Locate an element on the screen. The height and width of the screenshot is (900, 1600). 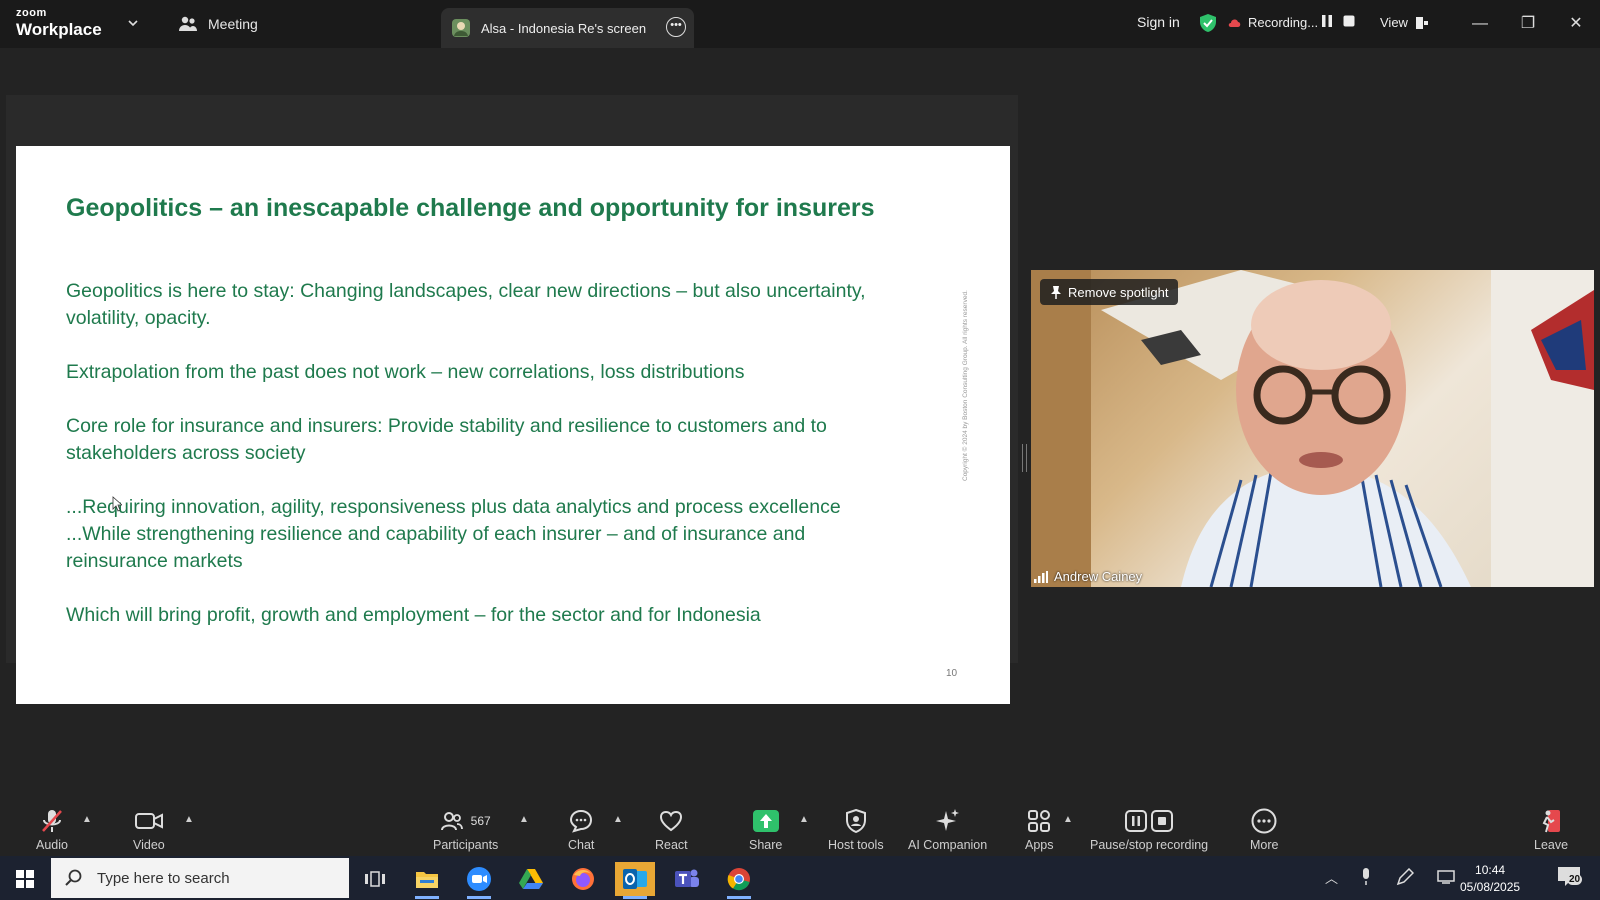
apps-button: Apps is located at coordinates (1039, 830).